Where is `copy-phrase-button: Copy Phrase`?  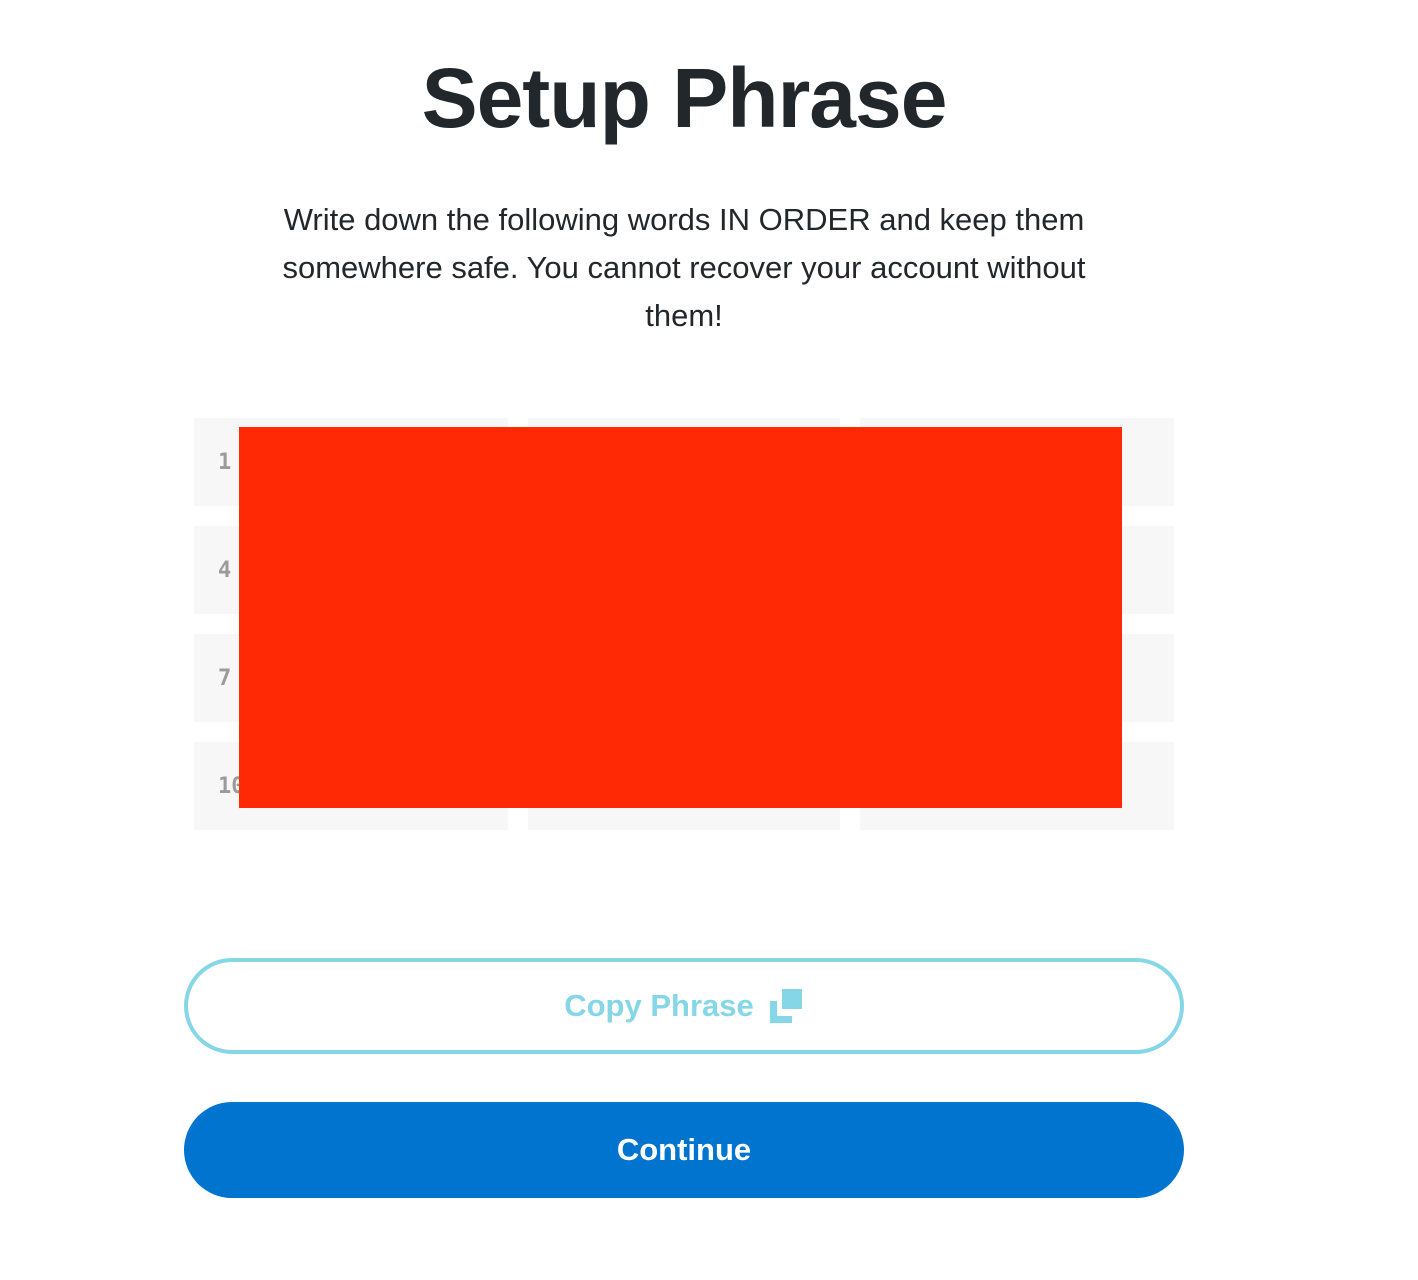
copy-phrase-button: Copy Phrase is located at coordinates (684, 1006).